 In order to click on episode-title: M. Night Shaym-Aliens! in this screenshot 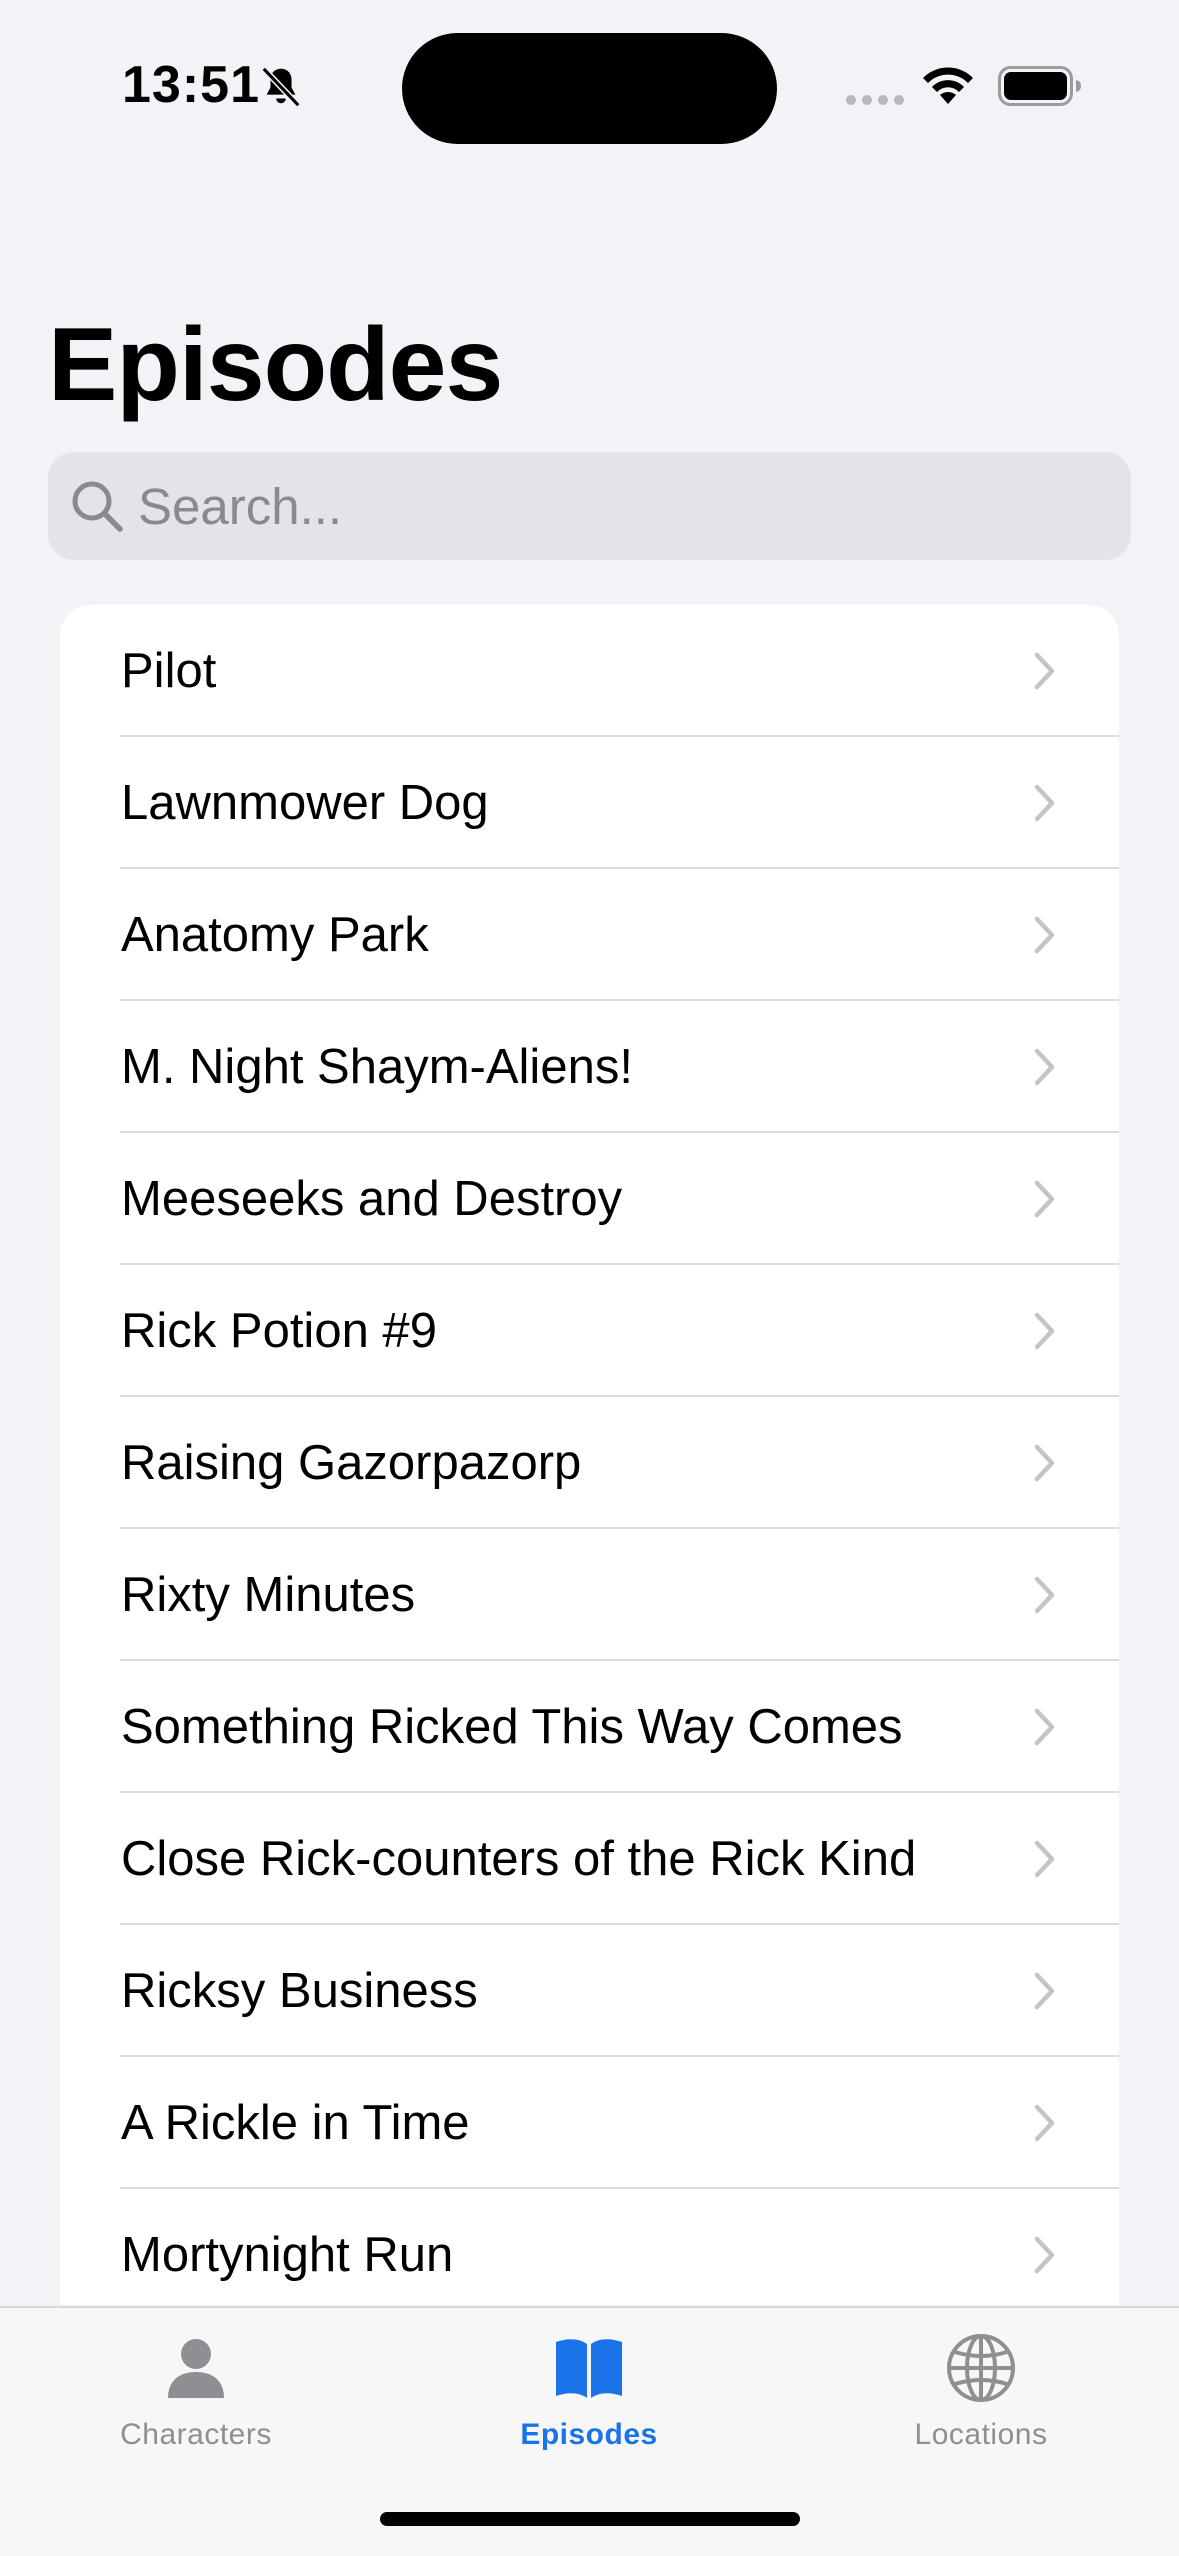, I will do `click(377, 1067)`.